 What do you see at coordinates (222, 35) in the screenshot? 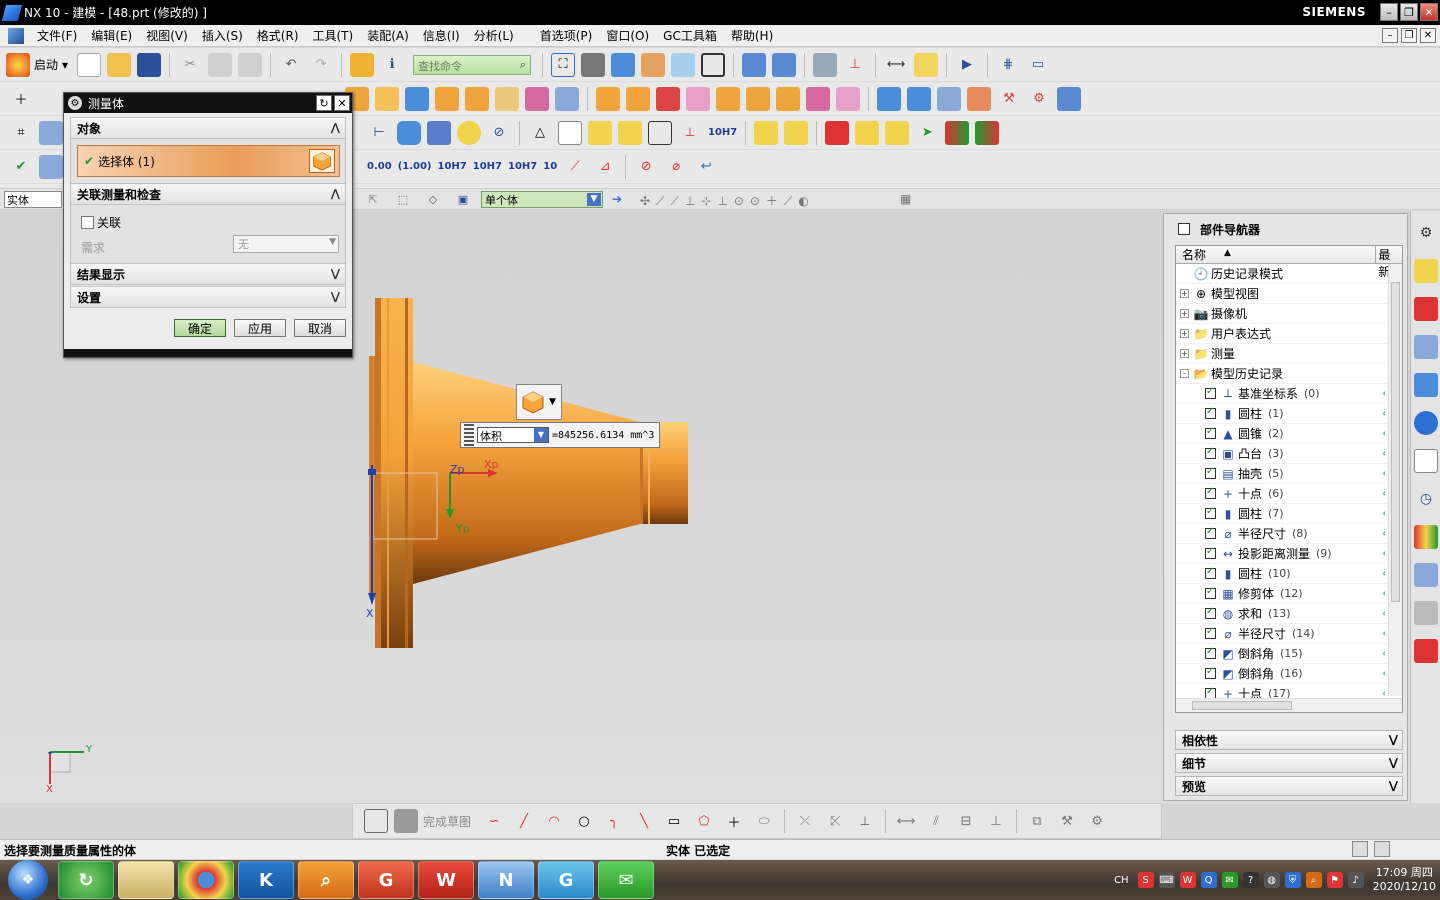
I see `menu-insert: 插入(S)` at bounding box center [222, 35].